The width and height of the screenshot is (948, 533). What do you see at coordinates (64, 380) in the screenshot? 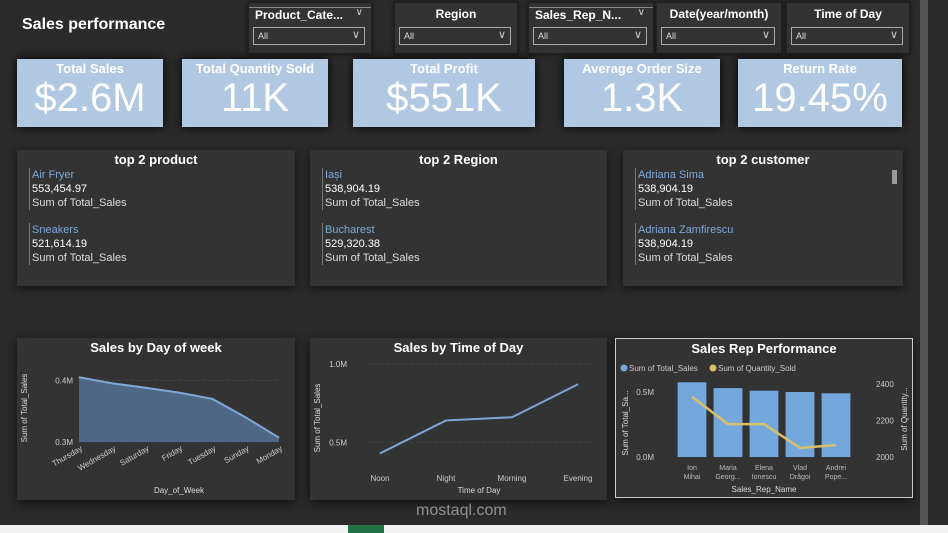
I see `y-tick-label: 0.4M` at bounding box center [64, 380].